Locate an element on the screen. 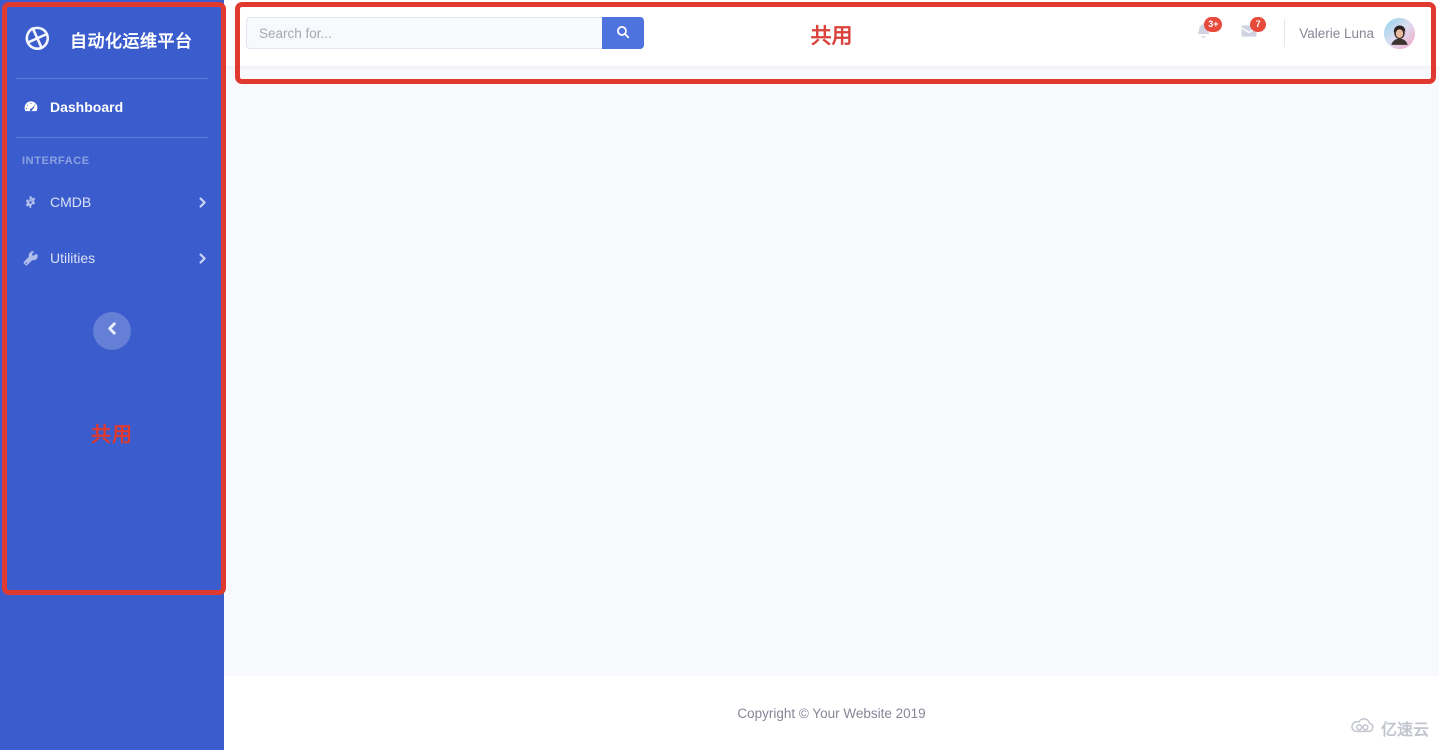 The height and width of the screenshot is (750, 1439). sidebar-item-utilities: Utilities is located at coordinates (112, 258).